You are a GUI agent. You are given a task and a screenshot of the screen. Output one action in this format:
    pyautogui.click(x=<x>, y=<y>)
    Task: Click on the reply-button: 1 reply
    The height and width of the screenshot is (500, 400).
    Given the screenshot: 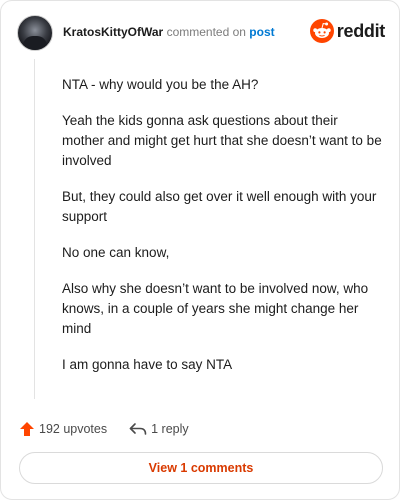 What is the action you would take?
    pyautogui.click(x=159, y=429)
    